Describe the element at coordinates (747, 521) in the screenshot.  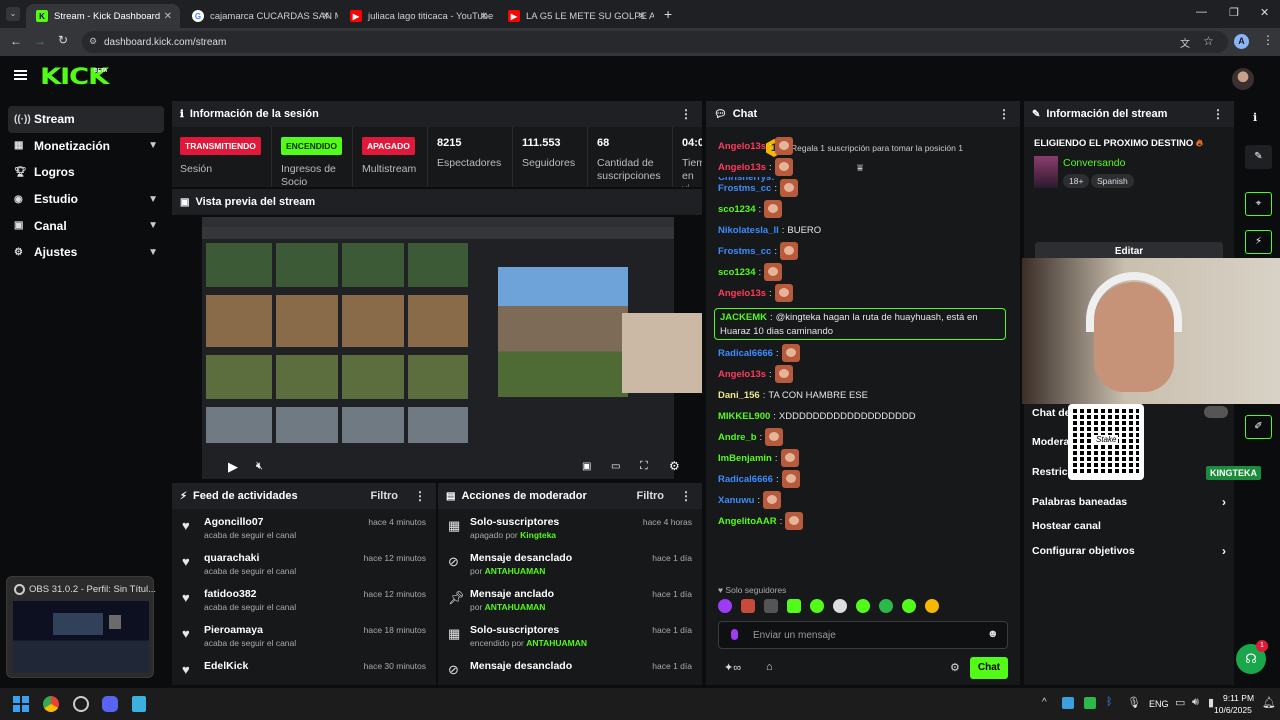
I see `chat-username: AngelitoAAR` at that location.